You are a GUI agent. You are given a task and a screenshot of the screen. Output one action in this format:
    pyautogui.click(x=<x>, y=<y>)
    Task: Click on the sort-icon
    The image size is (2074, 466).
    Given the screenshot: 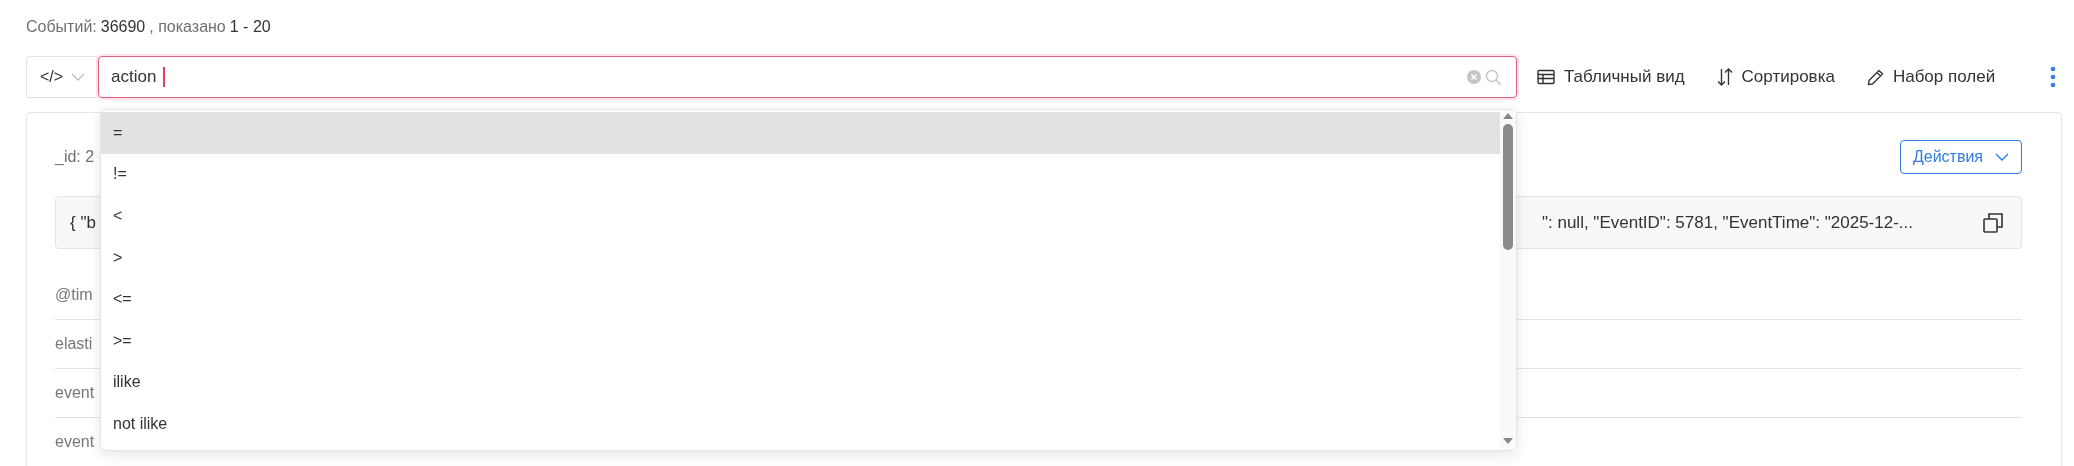 What is the action you would take?
    pyautogui.click(x=1724, y=77)
    